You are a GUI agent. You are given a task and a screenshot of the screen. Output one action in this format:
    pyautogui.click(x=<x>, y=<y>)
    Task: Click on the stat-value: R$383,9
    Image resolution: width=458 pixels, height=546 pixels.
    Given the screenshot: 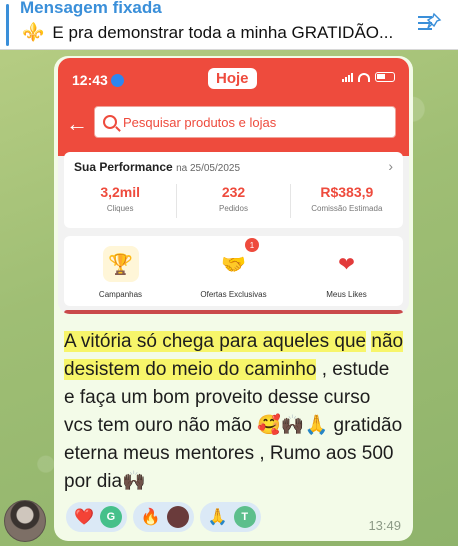 What is the action you would take?
    pyautogui.click(x=347, y=192)
    